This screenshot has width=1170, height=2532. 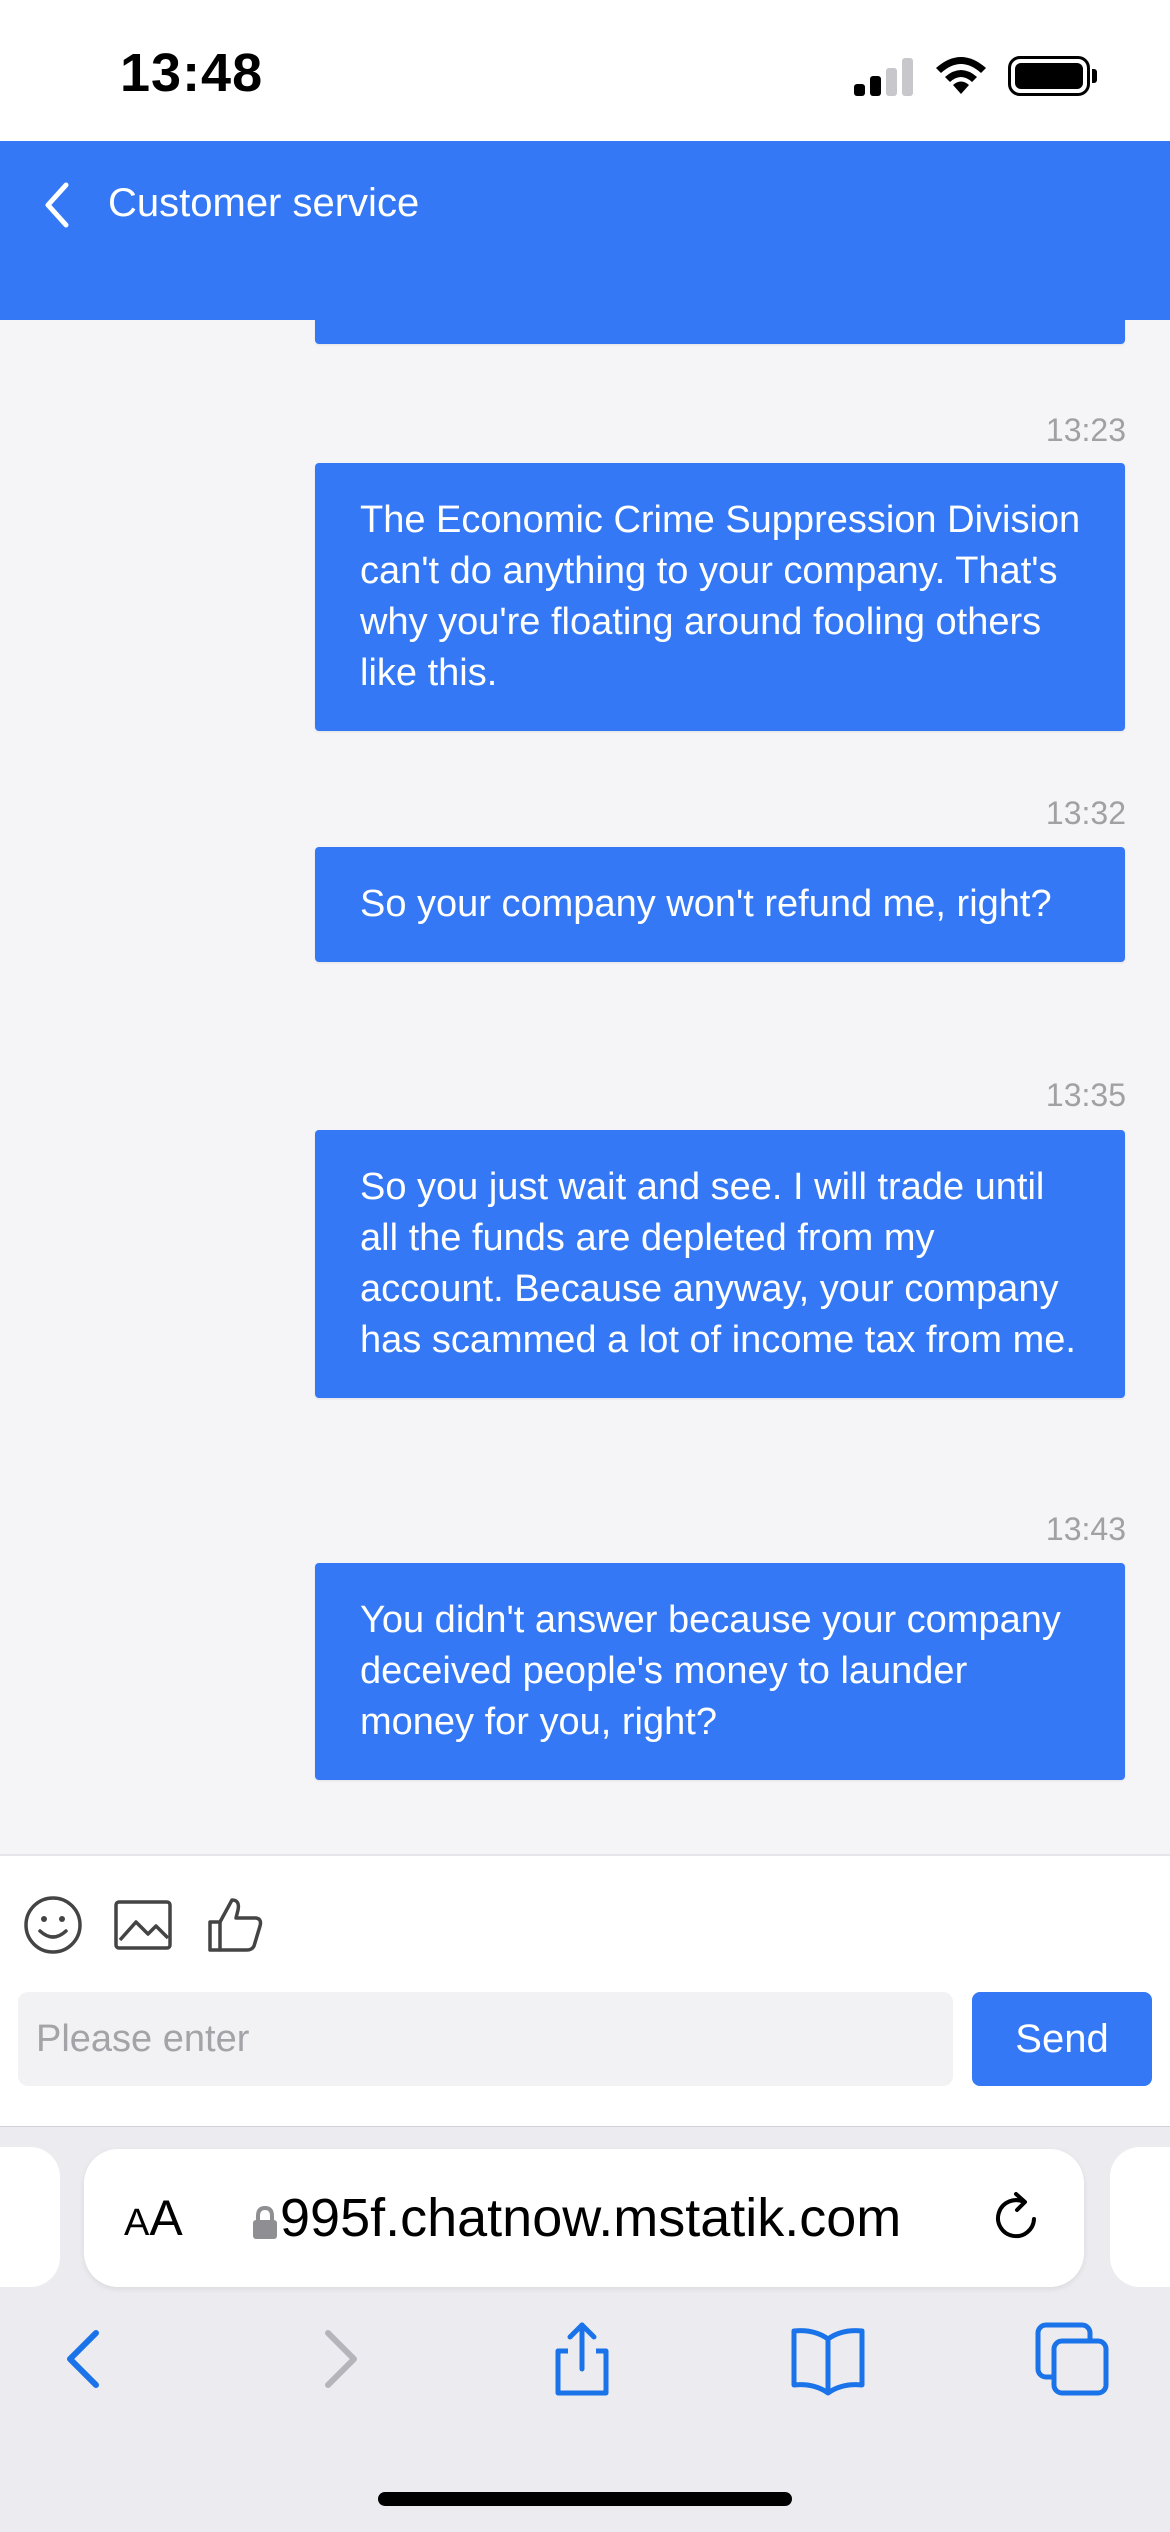 I want to click on page-title: Customer service, so click(x=264, y=203).